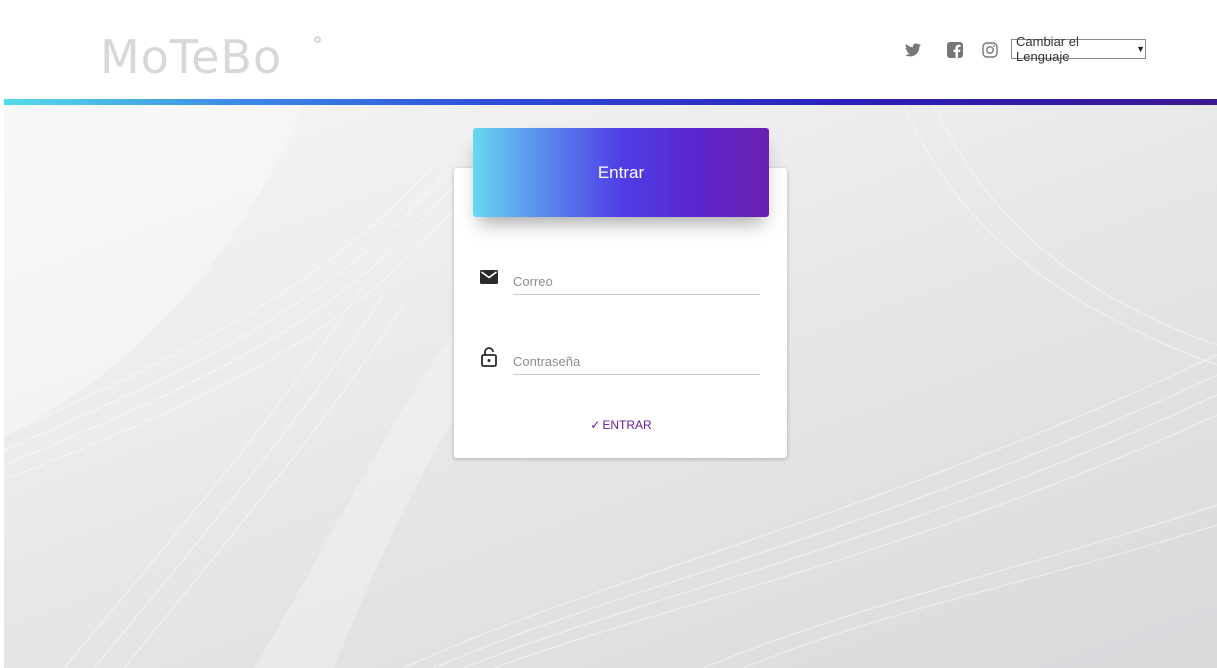 Image resolution: width=1217 pixels, height=668 pixels. I want to click on language-select: Cambiar el Lenguaje ▼, so click(1078, 49).